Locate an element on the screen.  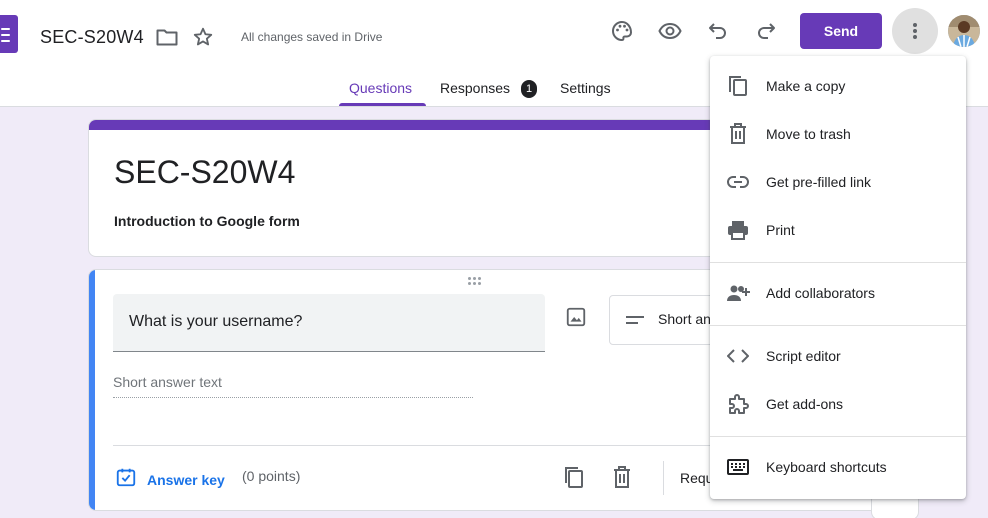
menu-label: Get pre-filled link is located at coordinates (819, 182).